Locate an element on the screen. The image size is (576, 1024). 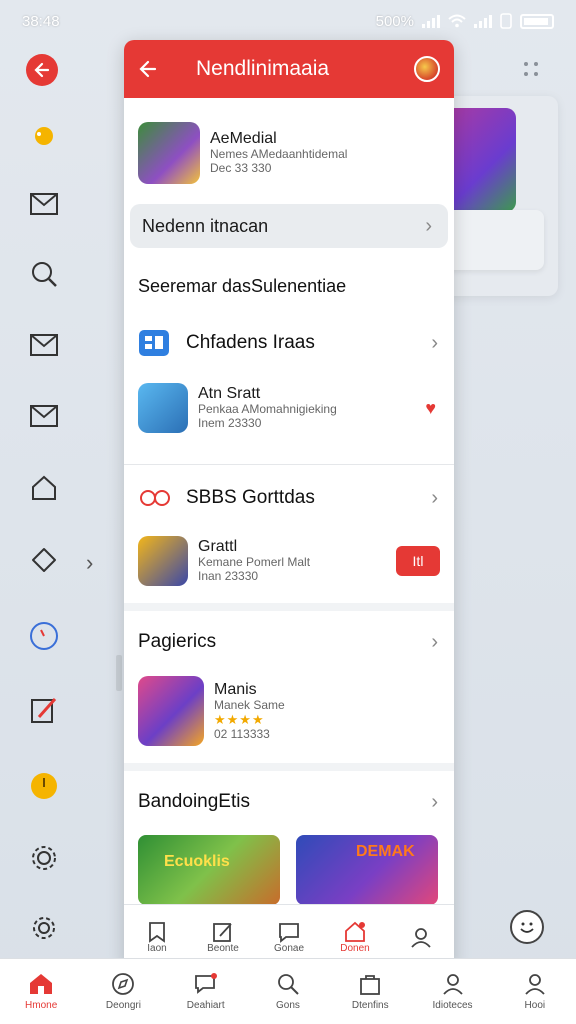
panel-tab-3: Gonae is located at coordinates (289, 937).